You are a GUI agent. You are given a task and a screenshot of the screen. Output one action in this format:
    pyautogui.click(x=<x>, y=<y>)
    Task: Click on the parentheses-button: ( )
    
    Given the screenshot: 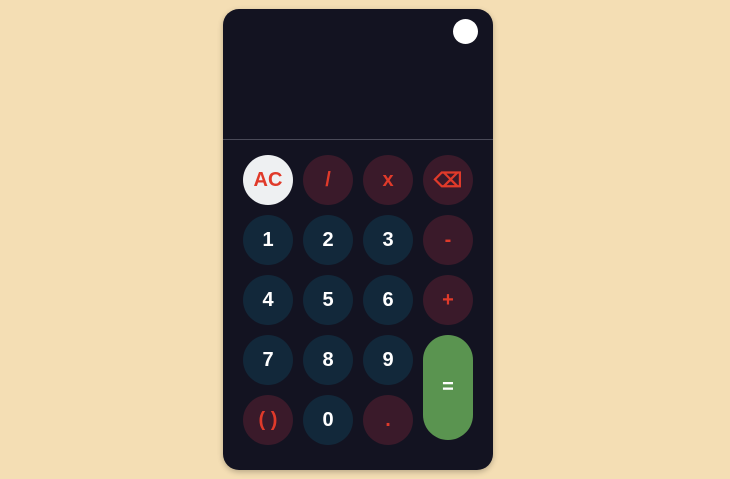 What is the action you would take?
    pyautogui.click(x=268, y=420)
    